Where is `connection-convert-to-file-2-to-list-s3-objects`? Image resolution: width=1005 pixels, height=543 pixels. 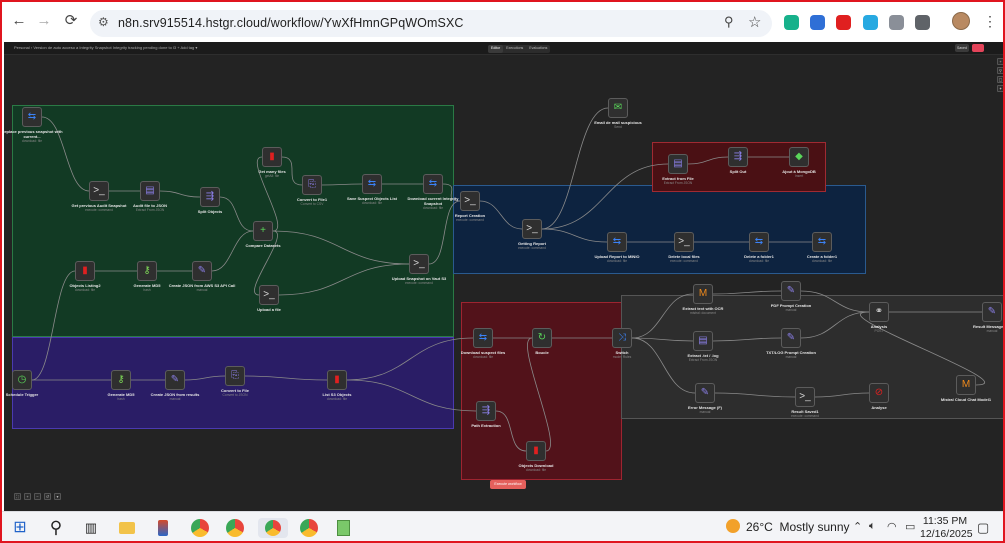 connection-convert-to-file-2-to-list-s3-objects is located at coordinates (286, 378).